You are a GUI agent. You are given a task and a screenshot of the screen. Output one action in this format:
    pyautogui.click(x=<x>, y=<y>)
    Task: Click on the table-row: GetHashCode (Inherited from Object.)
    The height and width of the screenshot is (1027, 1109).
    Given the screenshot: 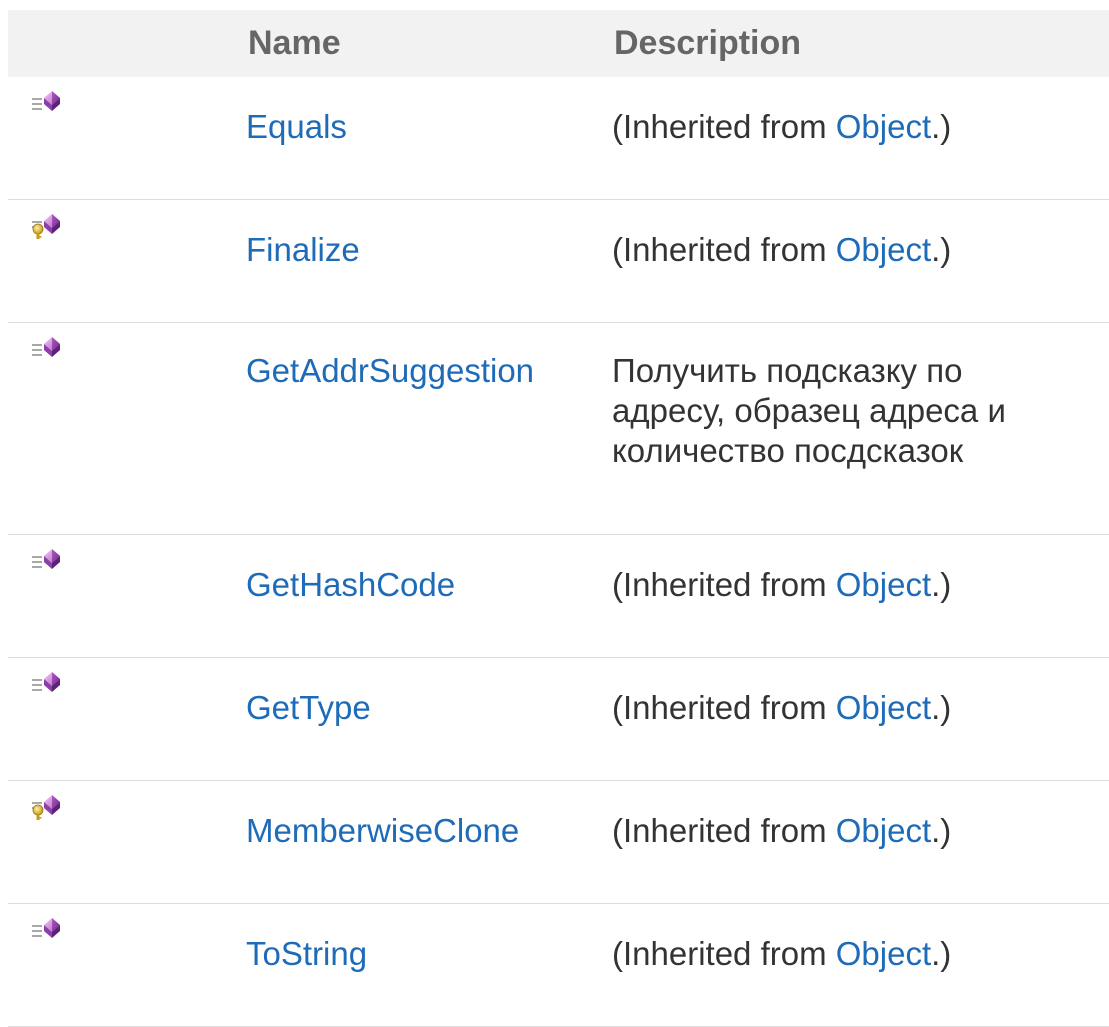 What is the action you would take?
    pyautogui.click(x=558, y=596)
    